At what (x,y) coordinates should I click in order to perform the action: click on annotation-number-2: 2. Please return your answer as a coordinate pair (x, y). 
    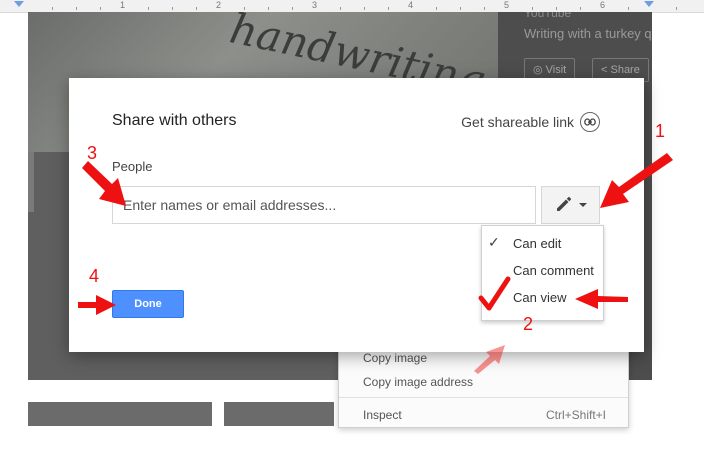
    Looking at the image, I should click on (528, 324).